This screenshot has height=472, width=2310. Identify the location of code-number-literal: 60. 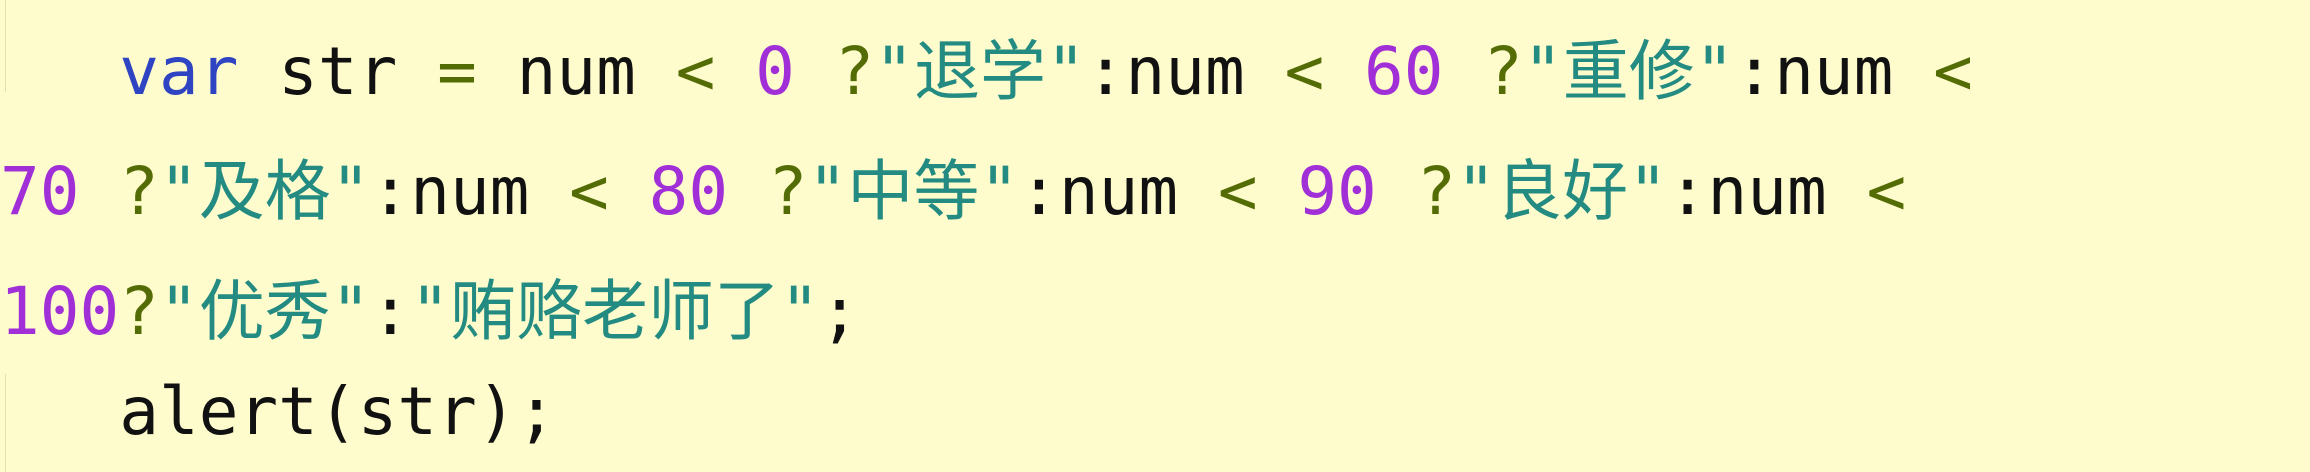
(1403, 71).